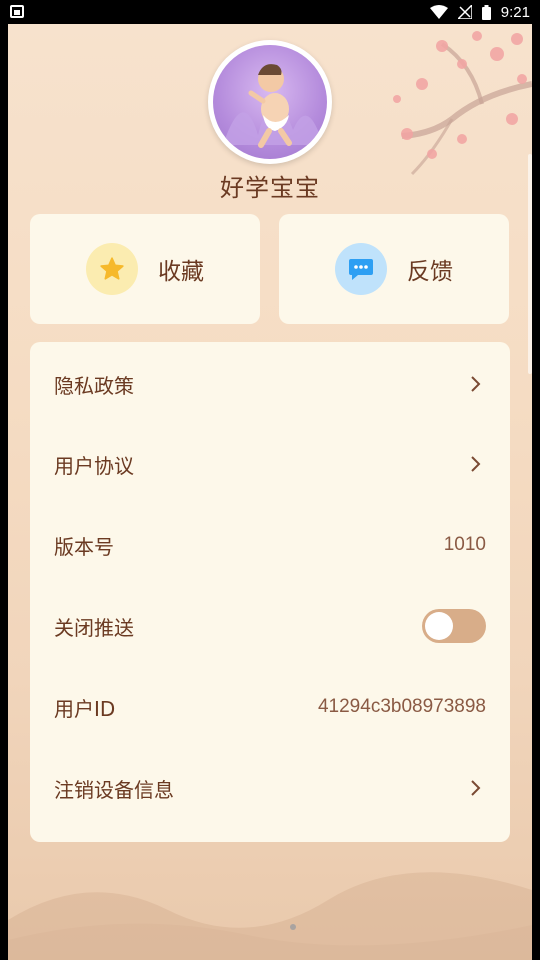 The height and width of the screenshot is (960, 540). I want to click on plum-blossom-decoration, so click(462, 103).